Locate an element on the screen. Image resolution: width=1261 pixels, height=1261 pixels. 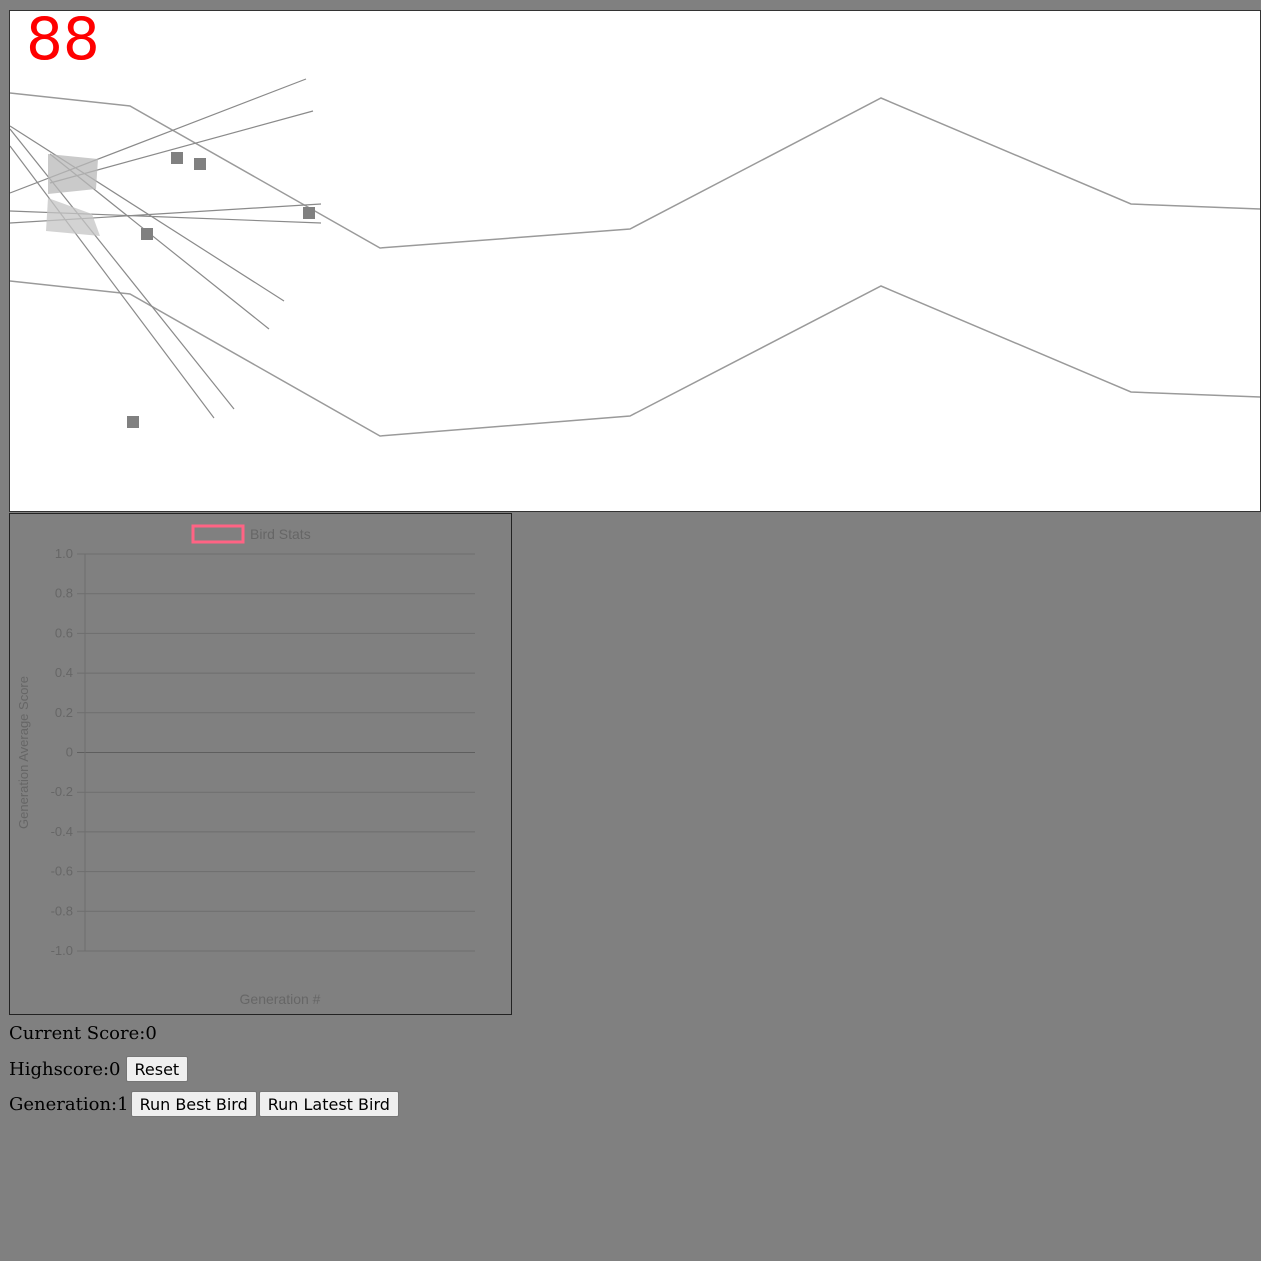
y-tick-label: -0.4 is located at coordinates (62, 831).